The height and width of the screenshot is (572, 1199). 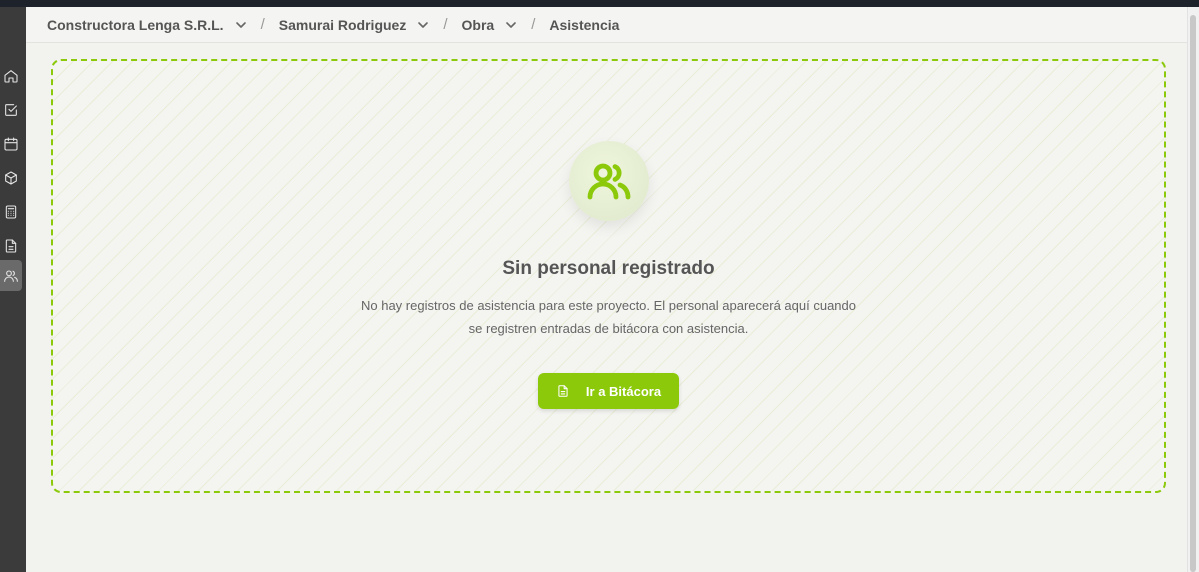 What do you see at coordinates (623, 391) in the screenshot?
I see `go-to-logbook-label: Ir a Bitácora` at bounding box center [623, 391].